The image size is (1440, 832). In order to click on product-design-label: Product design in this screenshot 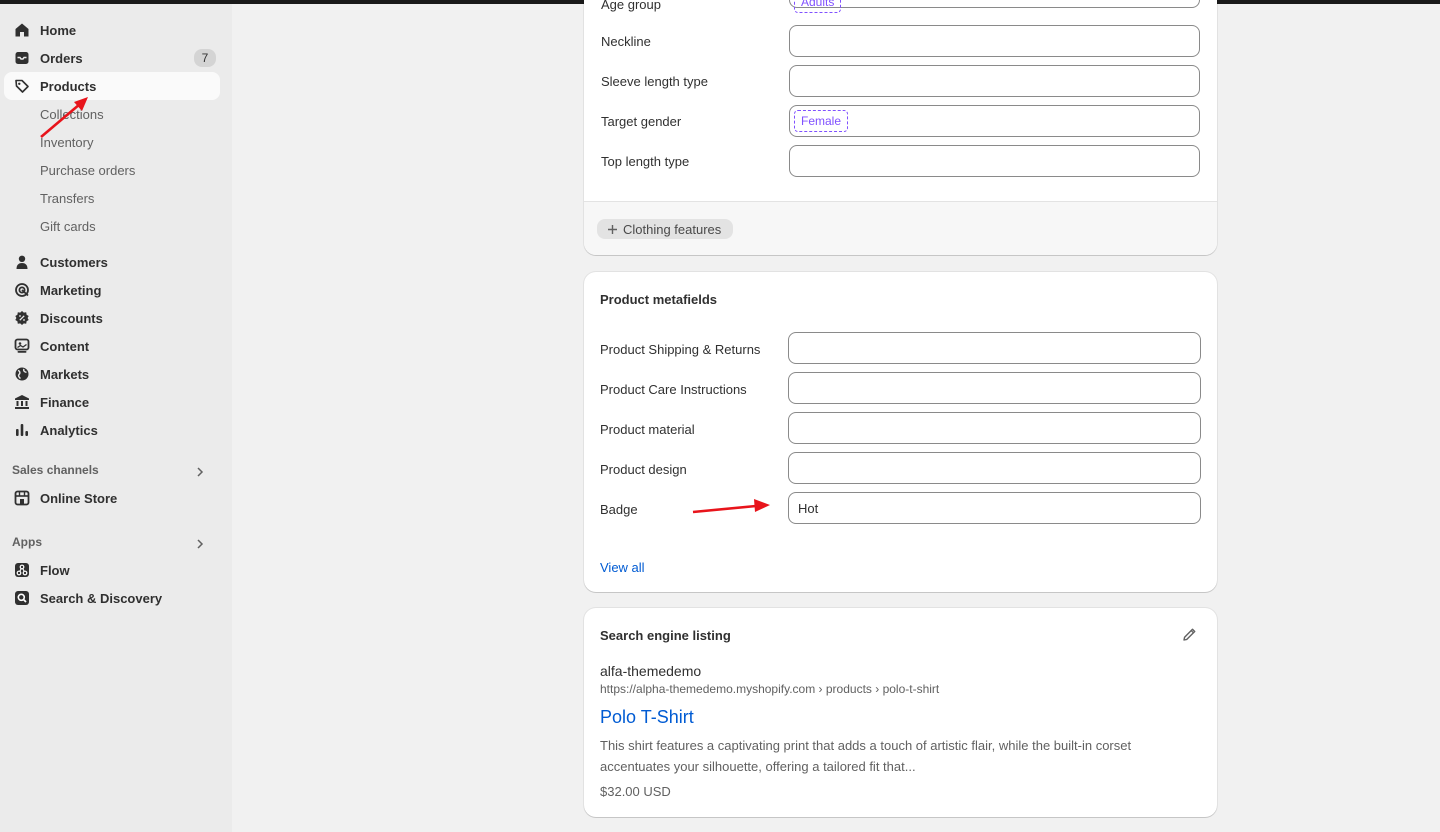, I will do `click(643, 469)`.